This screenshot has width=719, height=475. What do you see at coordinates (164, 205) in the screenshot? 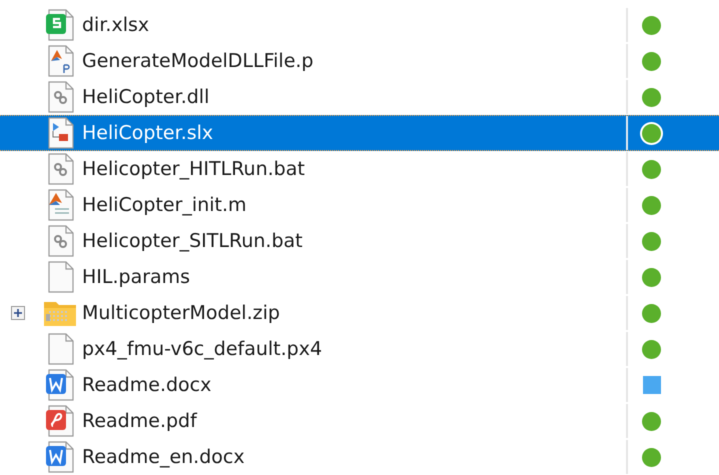
I see `file-name: HeliCopter_init.m` at bounding box center [164, 205].